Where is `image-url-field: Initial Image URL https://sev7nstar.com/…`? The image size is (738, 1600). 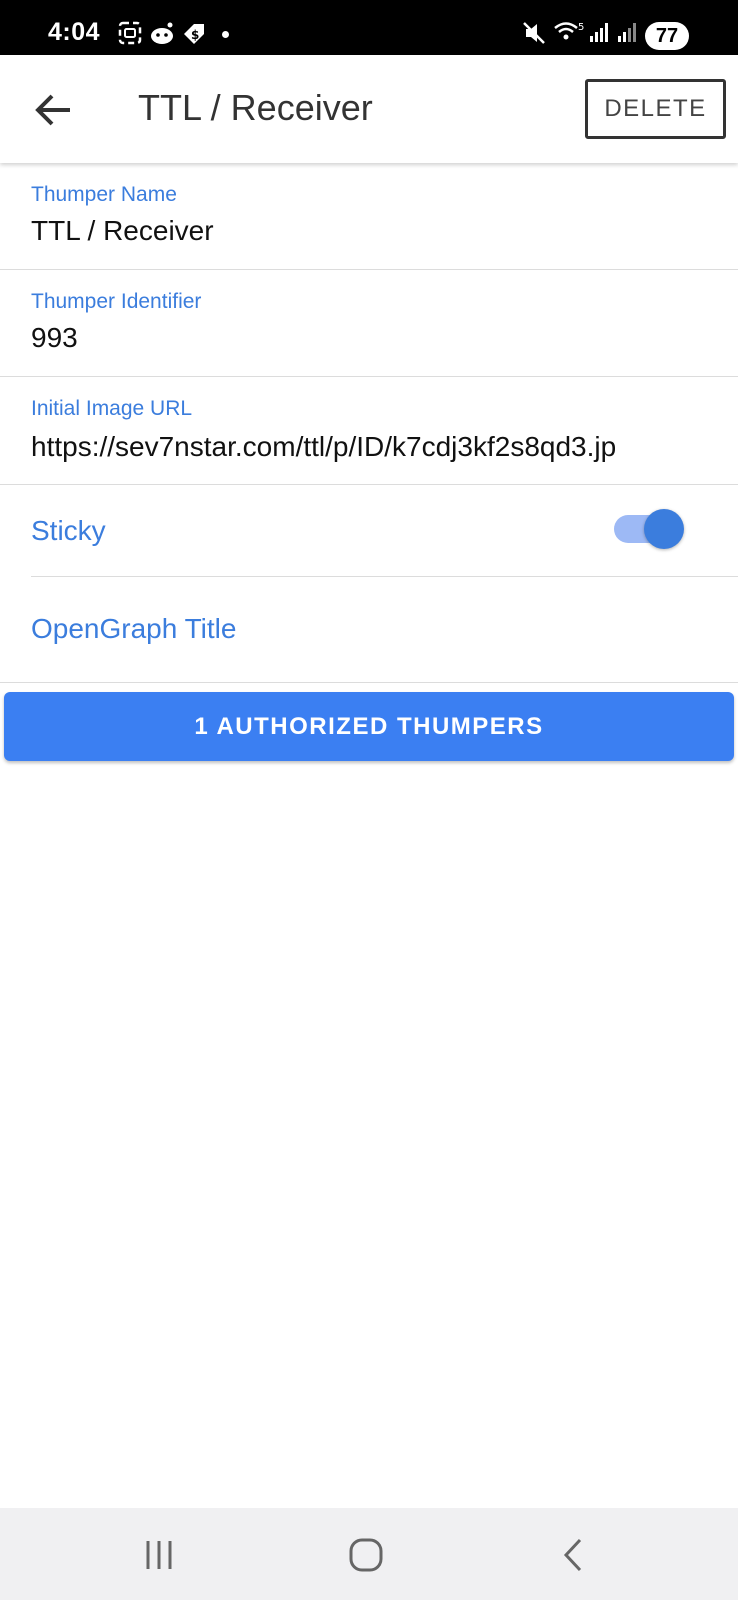
image-url-field: Initial Image URL https://sev7nstar.com/… is located at coordinates (369, 431).